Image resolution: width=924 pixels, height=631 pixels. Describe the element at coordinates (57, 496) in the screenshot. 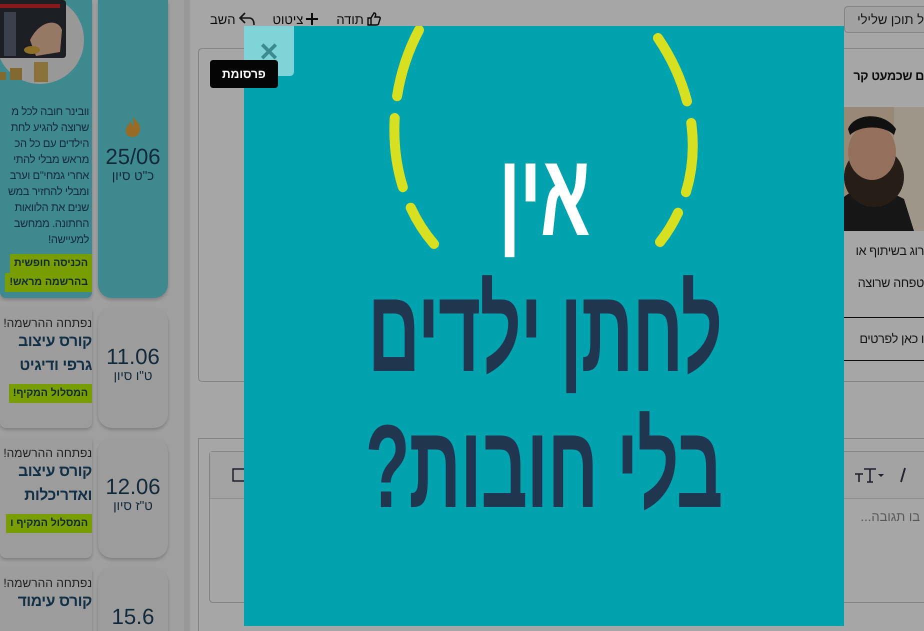

I see `event-title: ואדריכלות` at that location.